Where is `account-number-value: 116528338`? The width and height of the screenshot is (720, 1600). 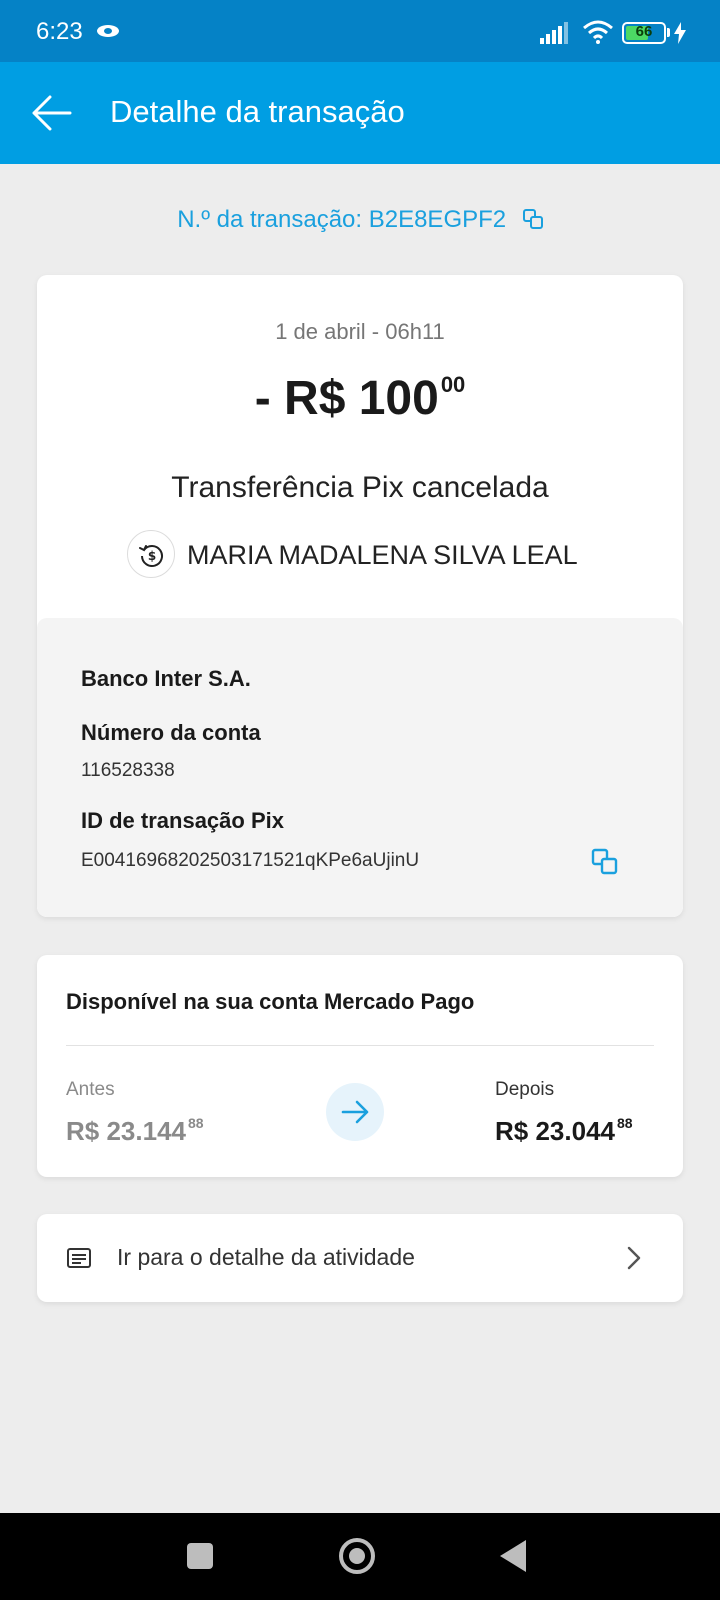
account-number-value: 116528338 is located at coordinates (128, 770).